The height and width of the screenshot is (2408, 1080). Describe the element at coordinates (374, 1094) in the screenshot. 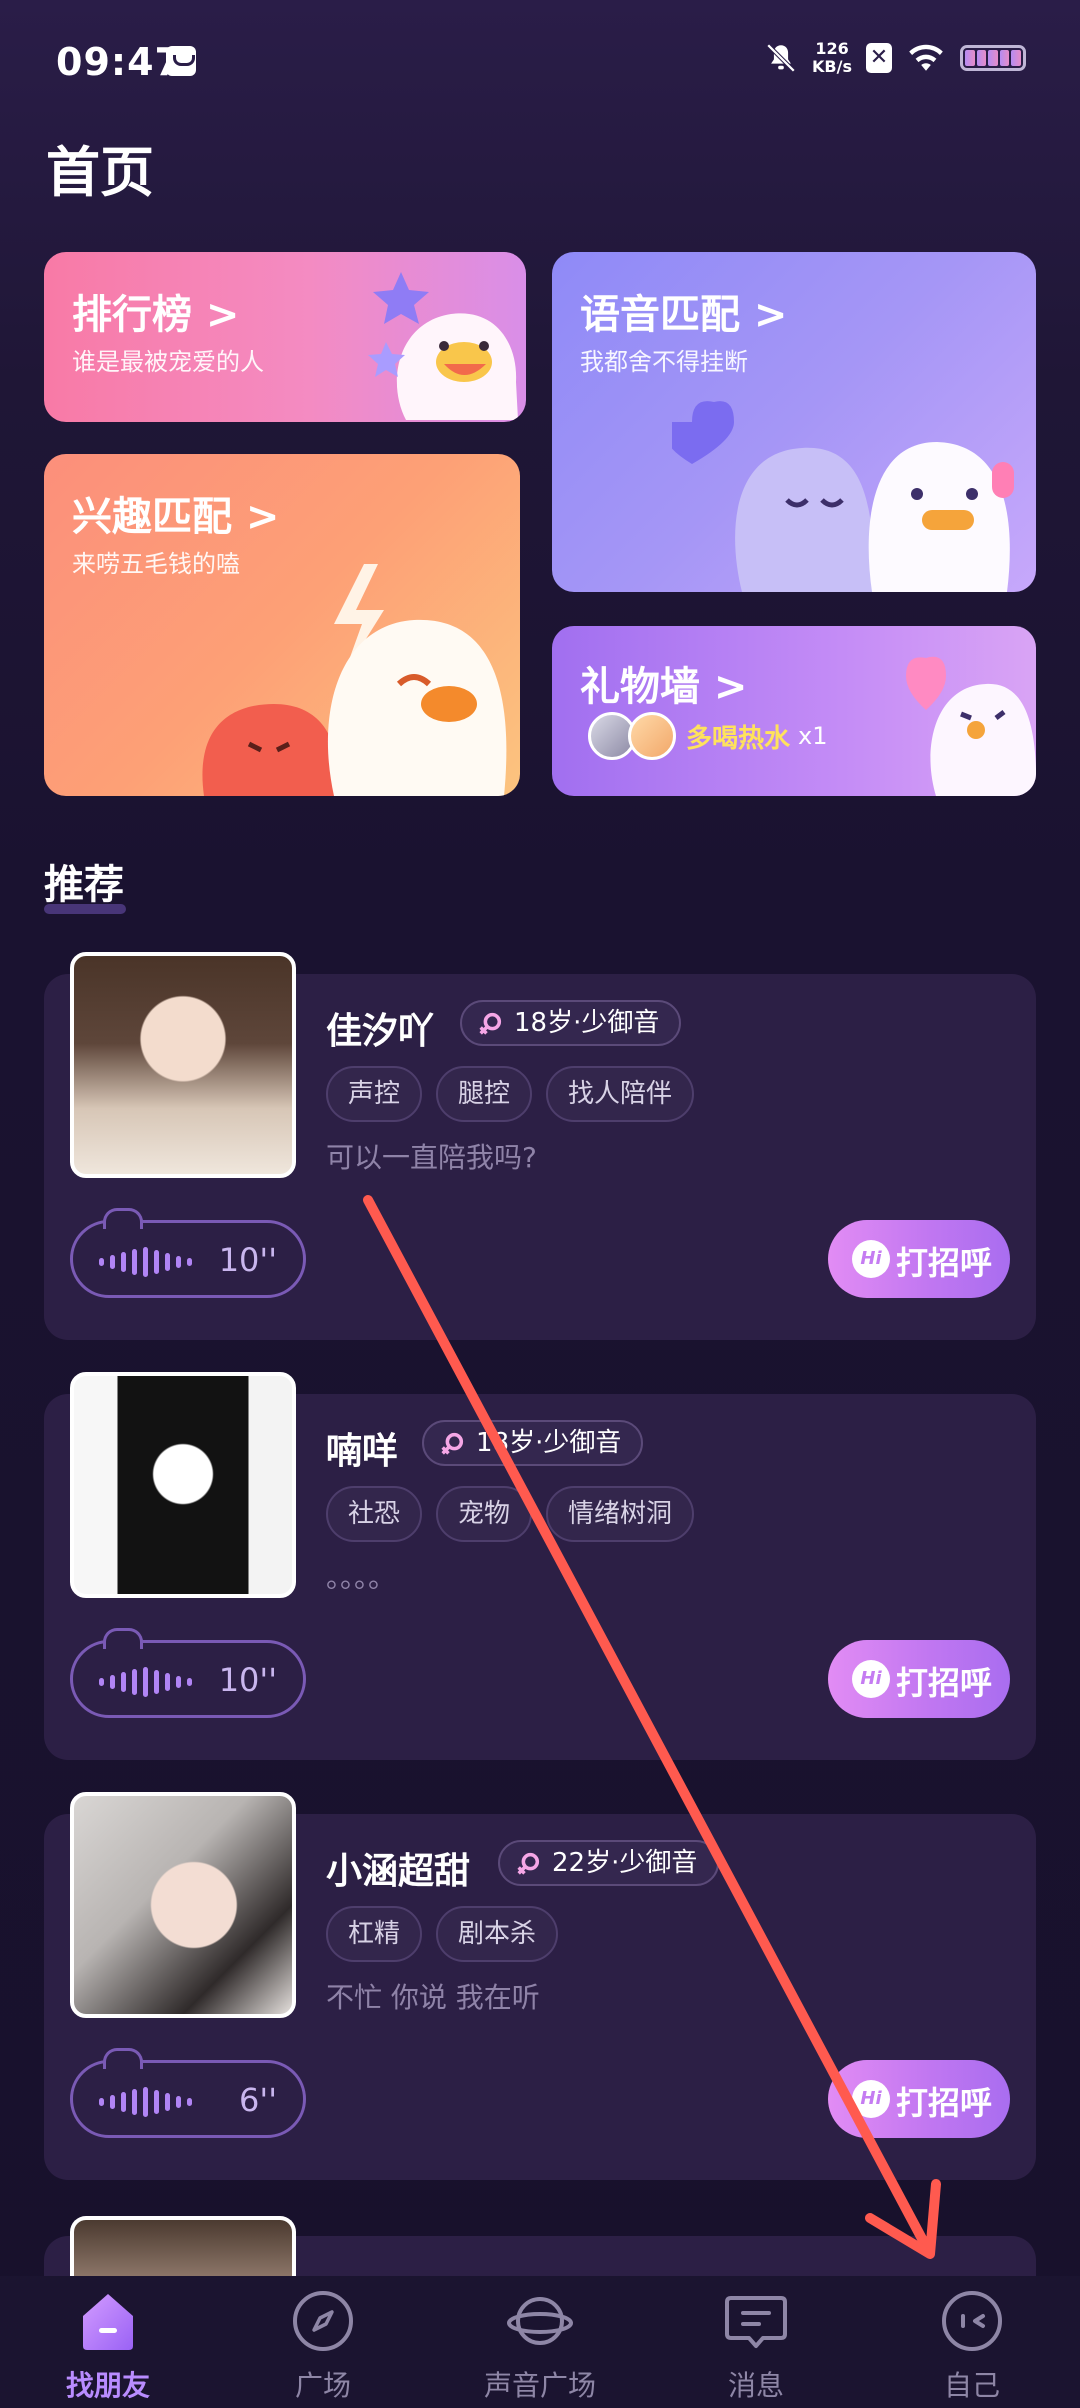

I see `user-tag: 声控` at that location.